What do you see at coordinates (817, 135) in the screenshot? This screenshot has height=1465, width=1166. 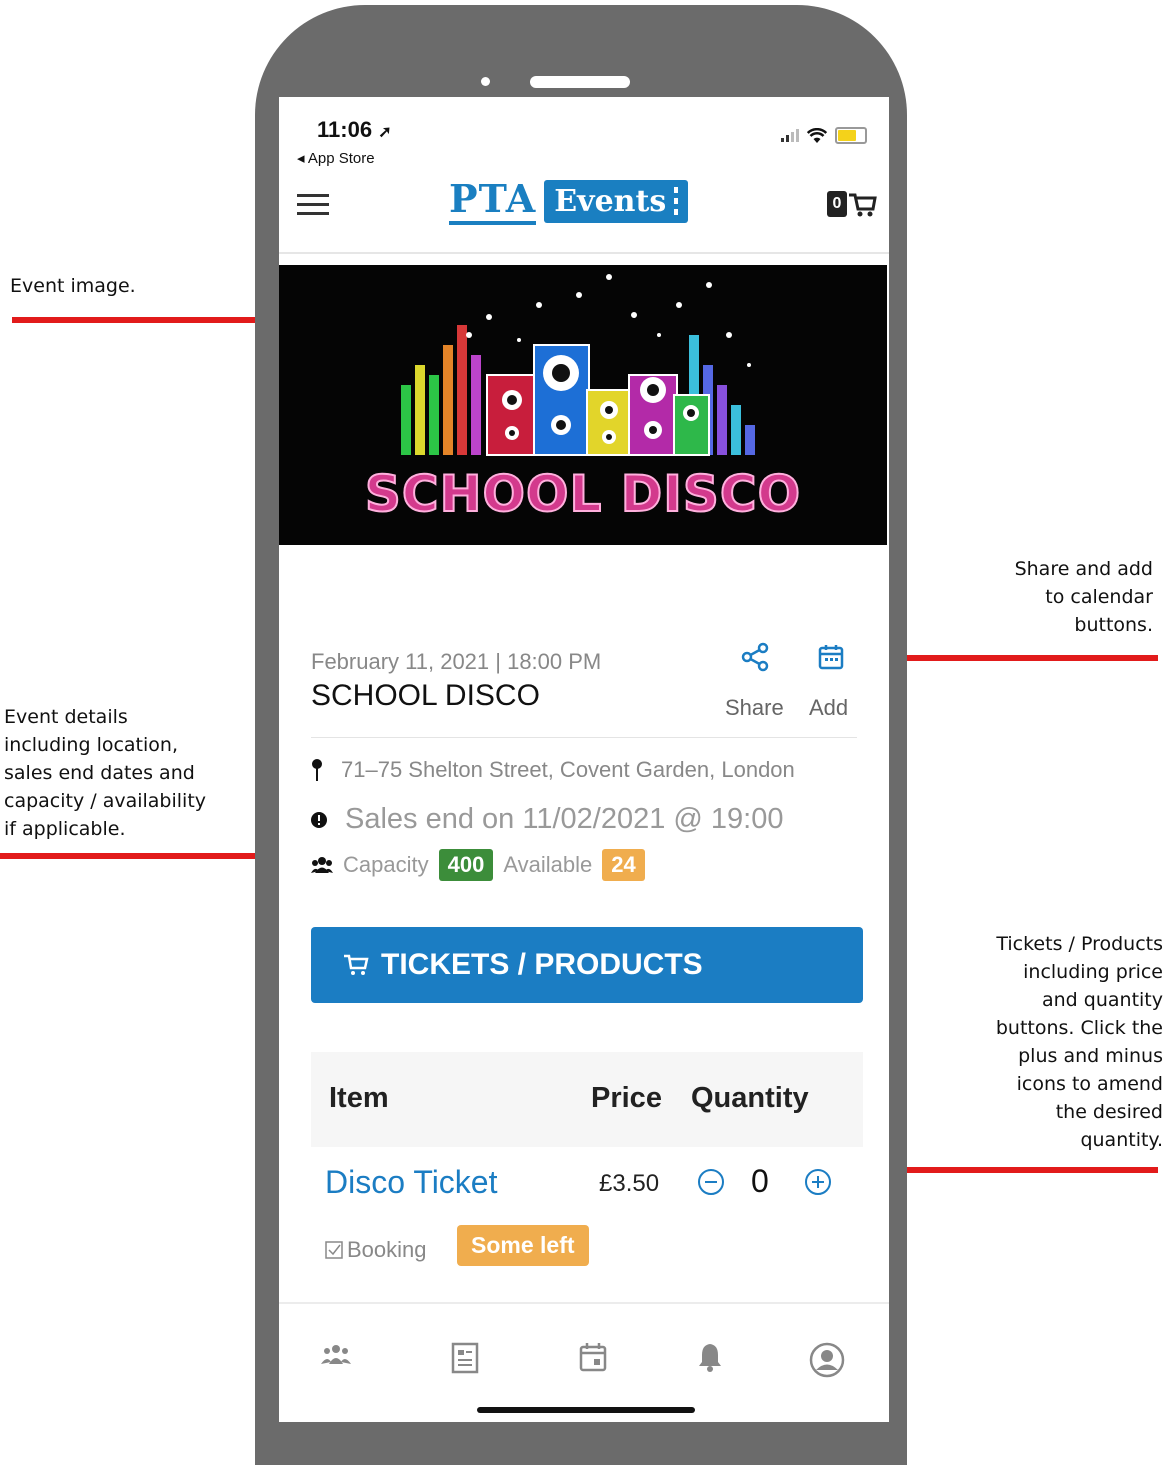 I see `wifi-icon` at bounding box center [817, 135].